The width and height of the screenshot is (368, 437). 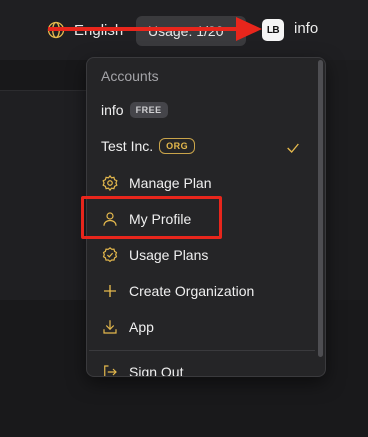 I want to click on account-name: Test Inc., so click(x=127, y=146).